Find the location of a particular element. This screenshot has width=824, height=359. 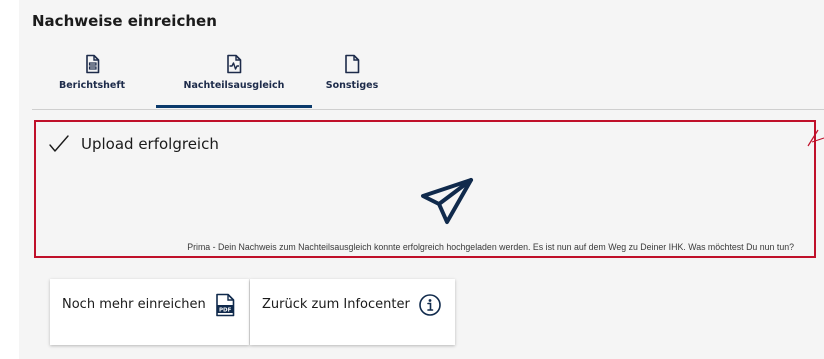

back-to-infocenter-button: Zurück zum Infocenter is located at coordinates (352, 312).